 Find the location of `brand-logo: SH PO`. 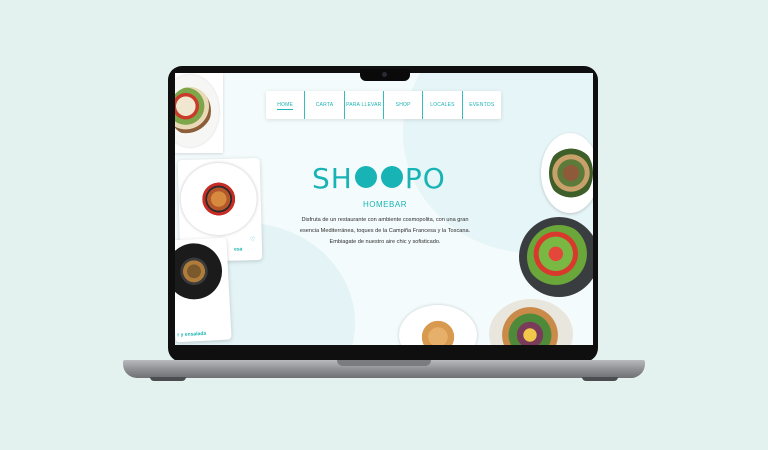

brand-logo: SH PO is located at coordinates (385, 179).